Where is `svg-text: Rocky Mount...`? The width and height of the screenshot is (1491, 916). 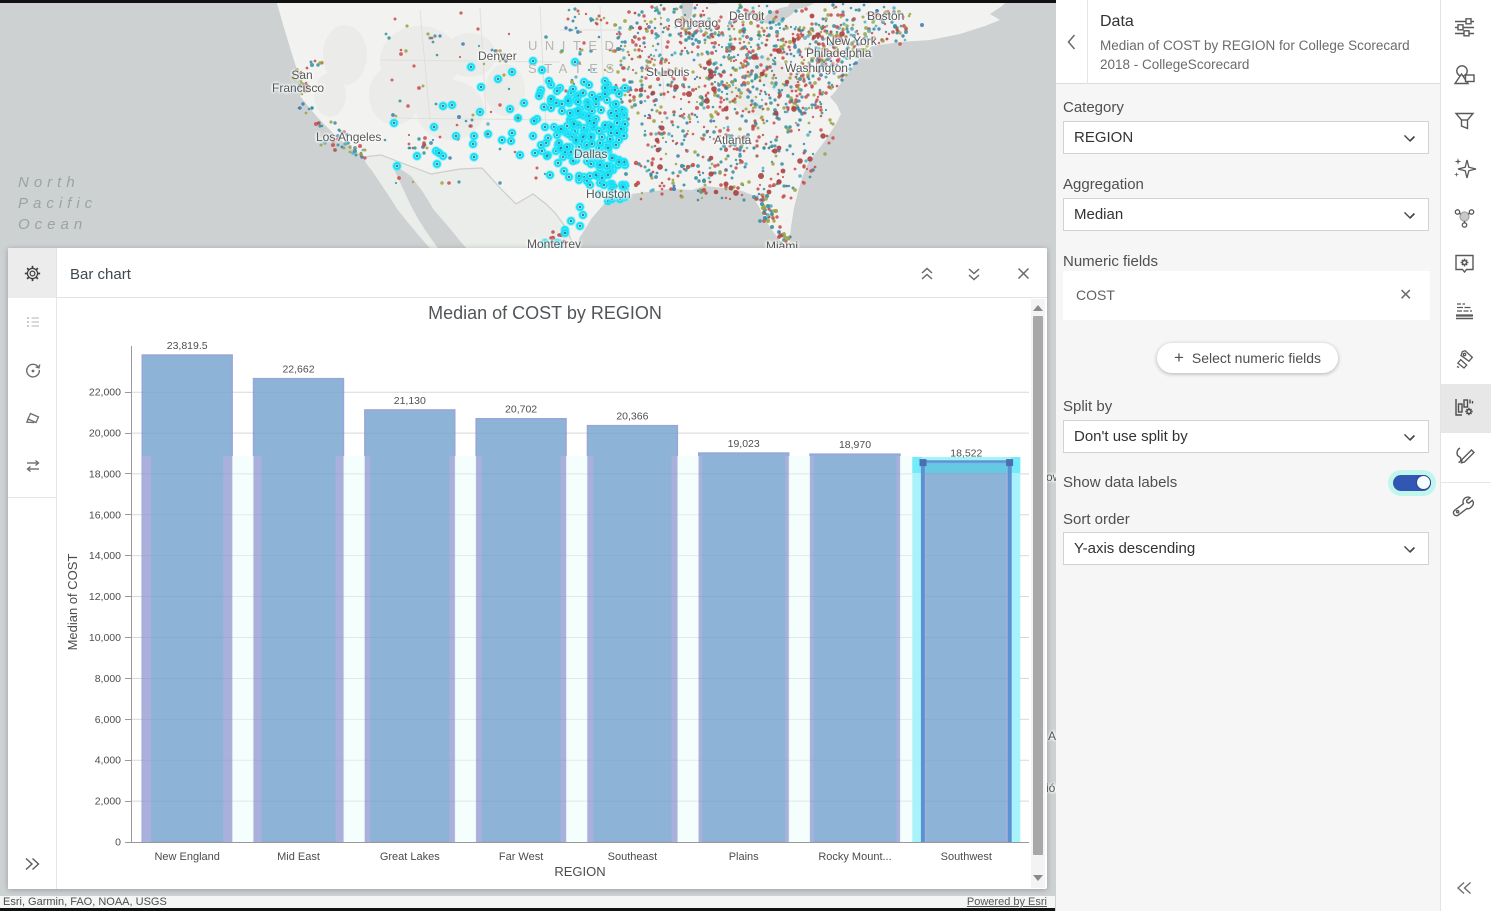 svg-text: Rocky Mount... is located at coordinates (854, 857).